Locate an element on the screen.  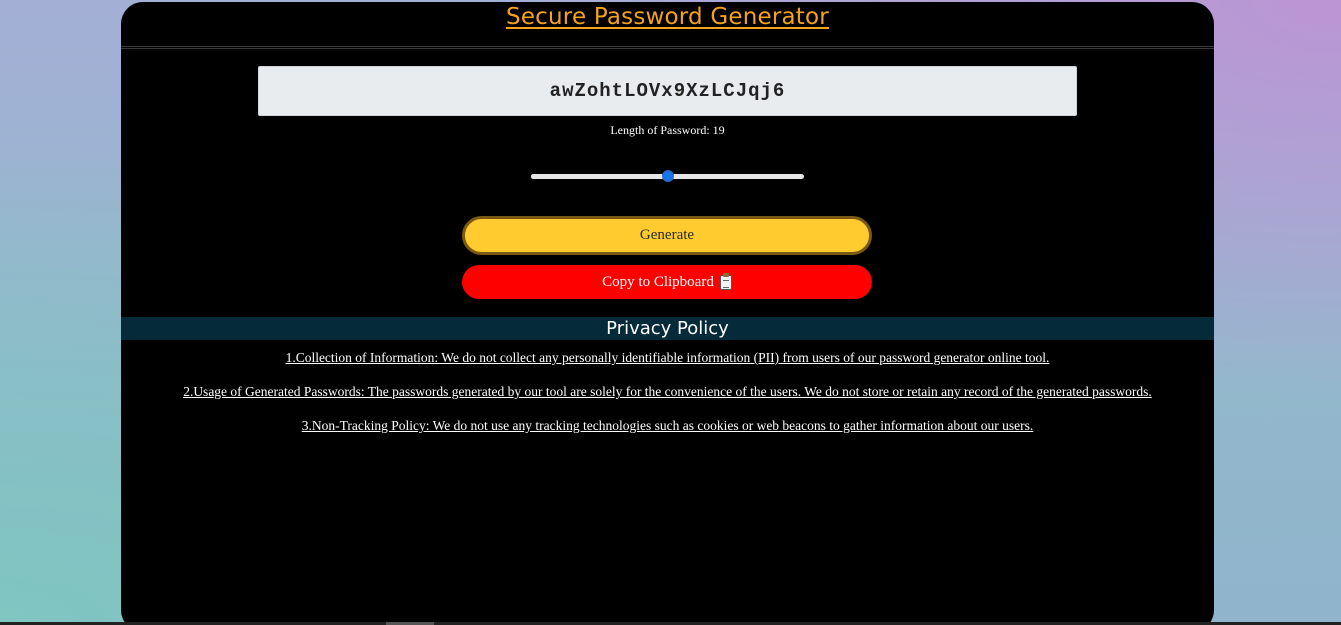
generate-button: Generate is located at coordinates (667, 235).